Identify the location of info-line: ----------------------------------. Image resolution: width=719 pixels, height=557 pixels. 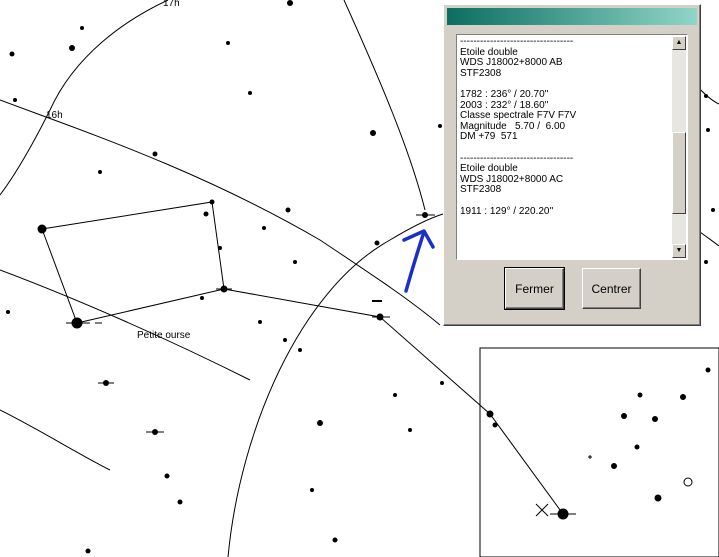
(517, 42).